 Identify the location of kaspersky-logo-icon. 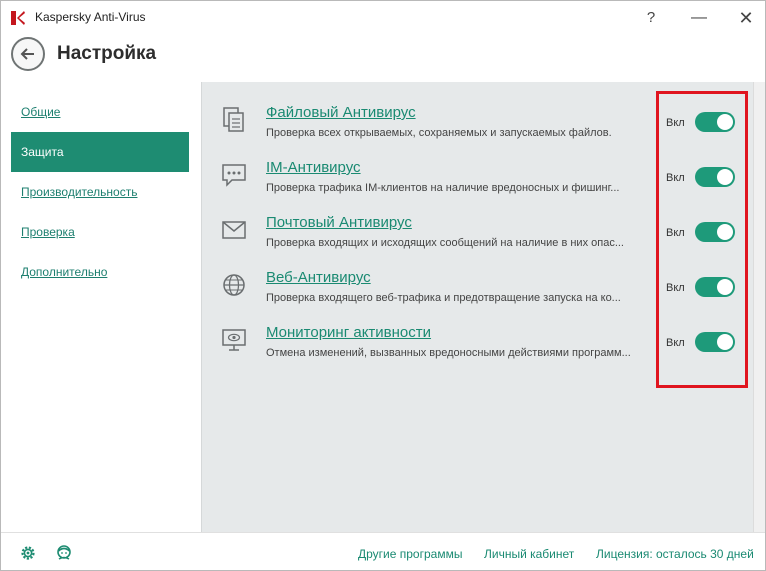
(18, 18).